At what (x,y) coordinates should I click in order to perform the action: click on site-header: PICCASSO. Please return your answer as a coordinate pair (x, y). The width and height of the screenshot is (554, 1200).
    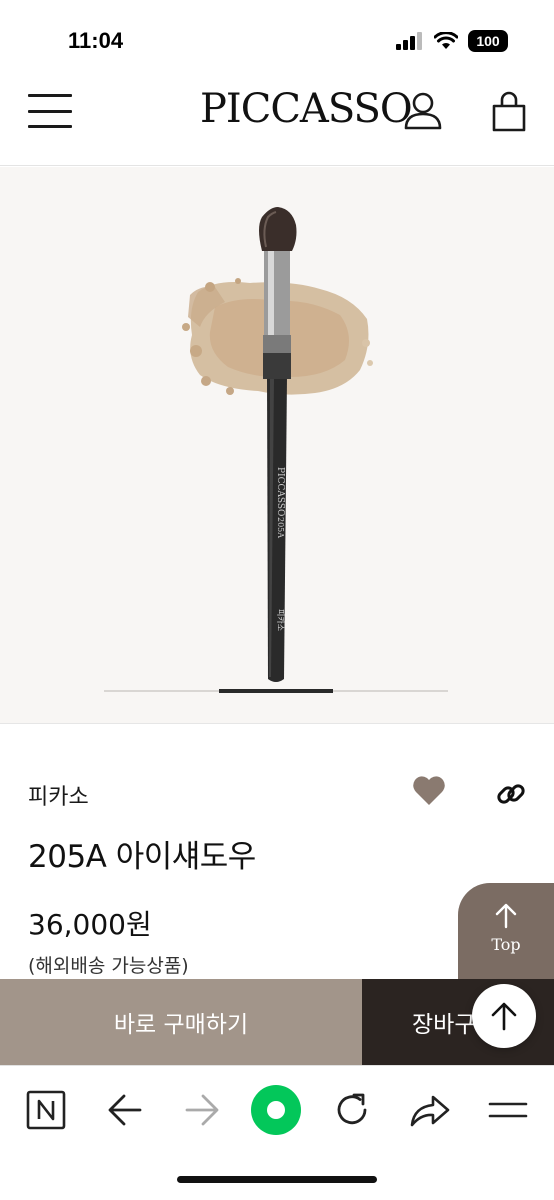
    Looking at the image, I should click on (277, 123).